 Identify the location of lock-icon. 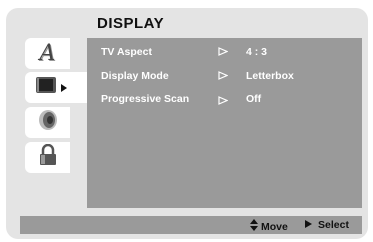
(48, 157).